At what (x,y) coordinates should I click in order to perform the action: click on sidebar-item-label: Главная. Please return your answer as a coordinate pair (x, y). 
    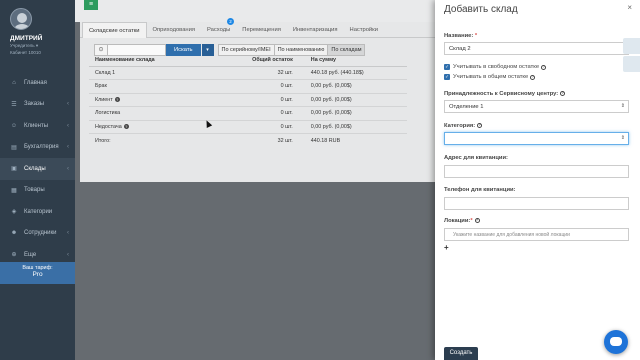
    Looking at the image, I should click on (35, 82).